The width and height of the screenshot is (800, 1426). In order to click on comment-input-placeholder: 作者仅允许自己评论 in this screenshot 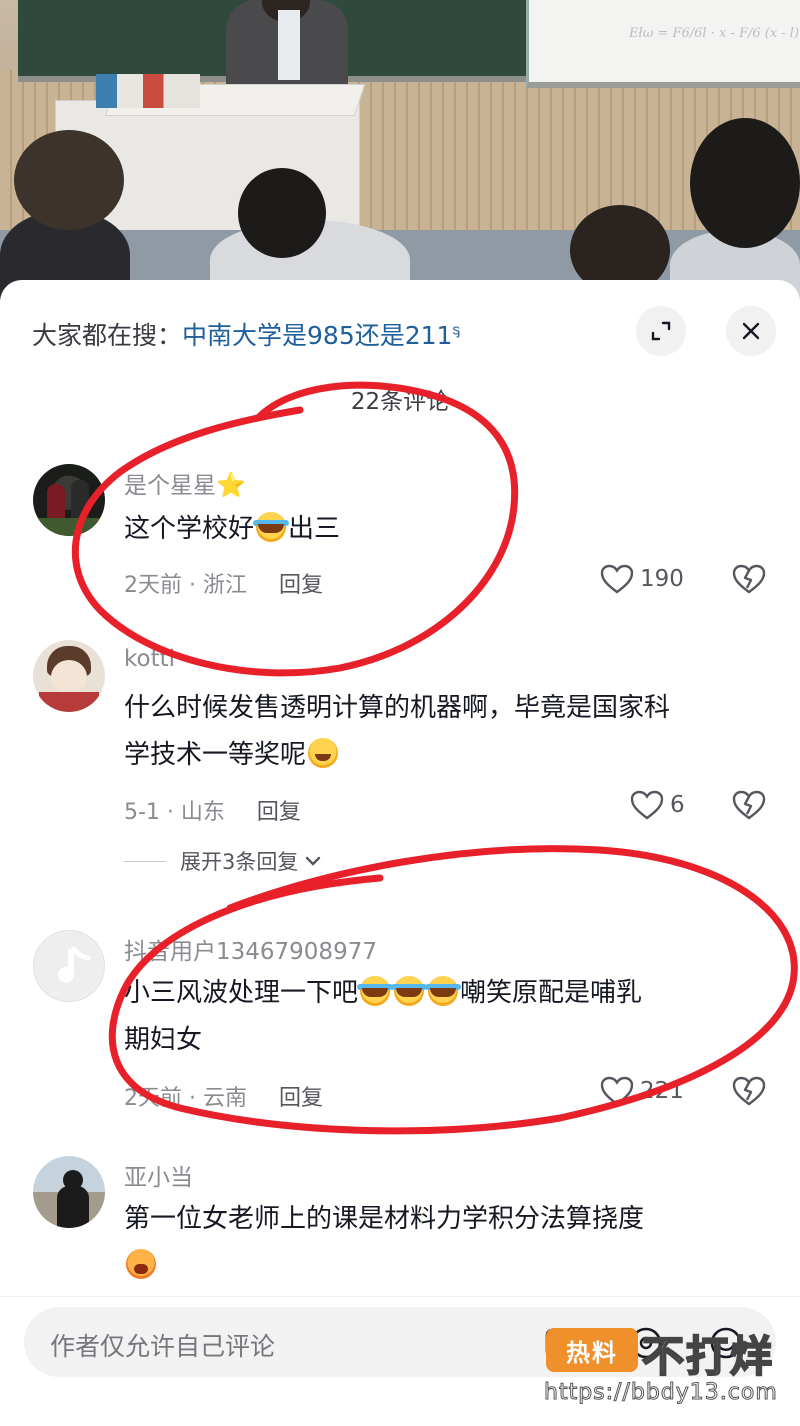, I will do `click(163, 1346)`.